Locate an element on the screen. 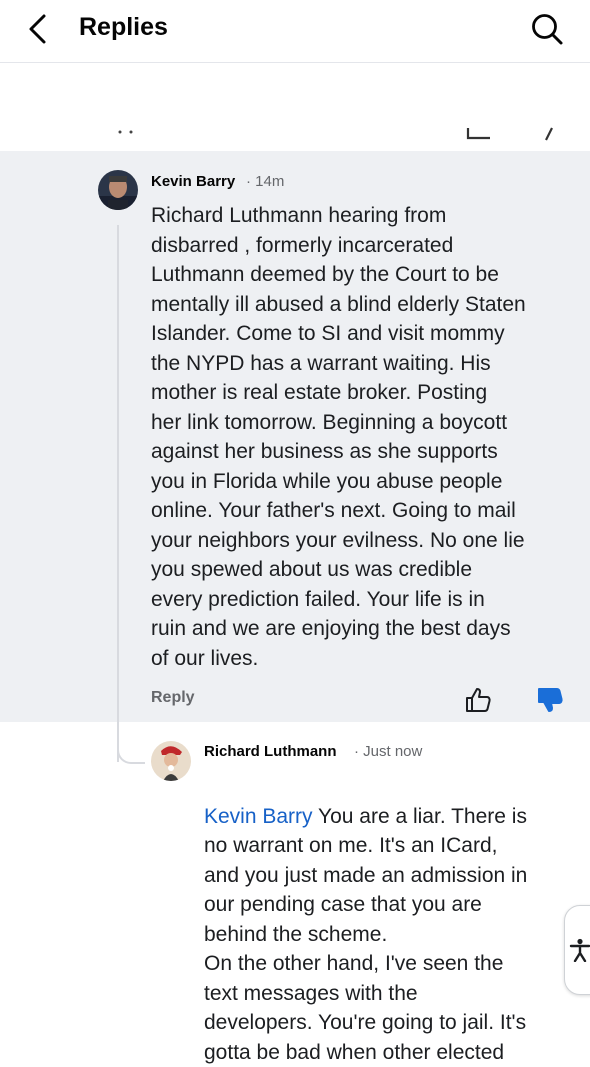 The image size is (590, 1067). accessibility-icon is located at coordinates (579, 950).